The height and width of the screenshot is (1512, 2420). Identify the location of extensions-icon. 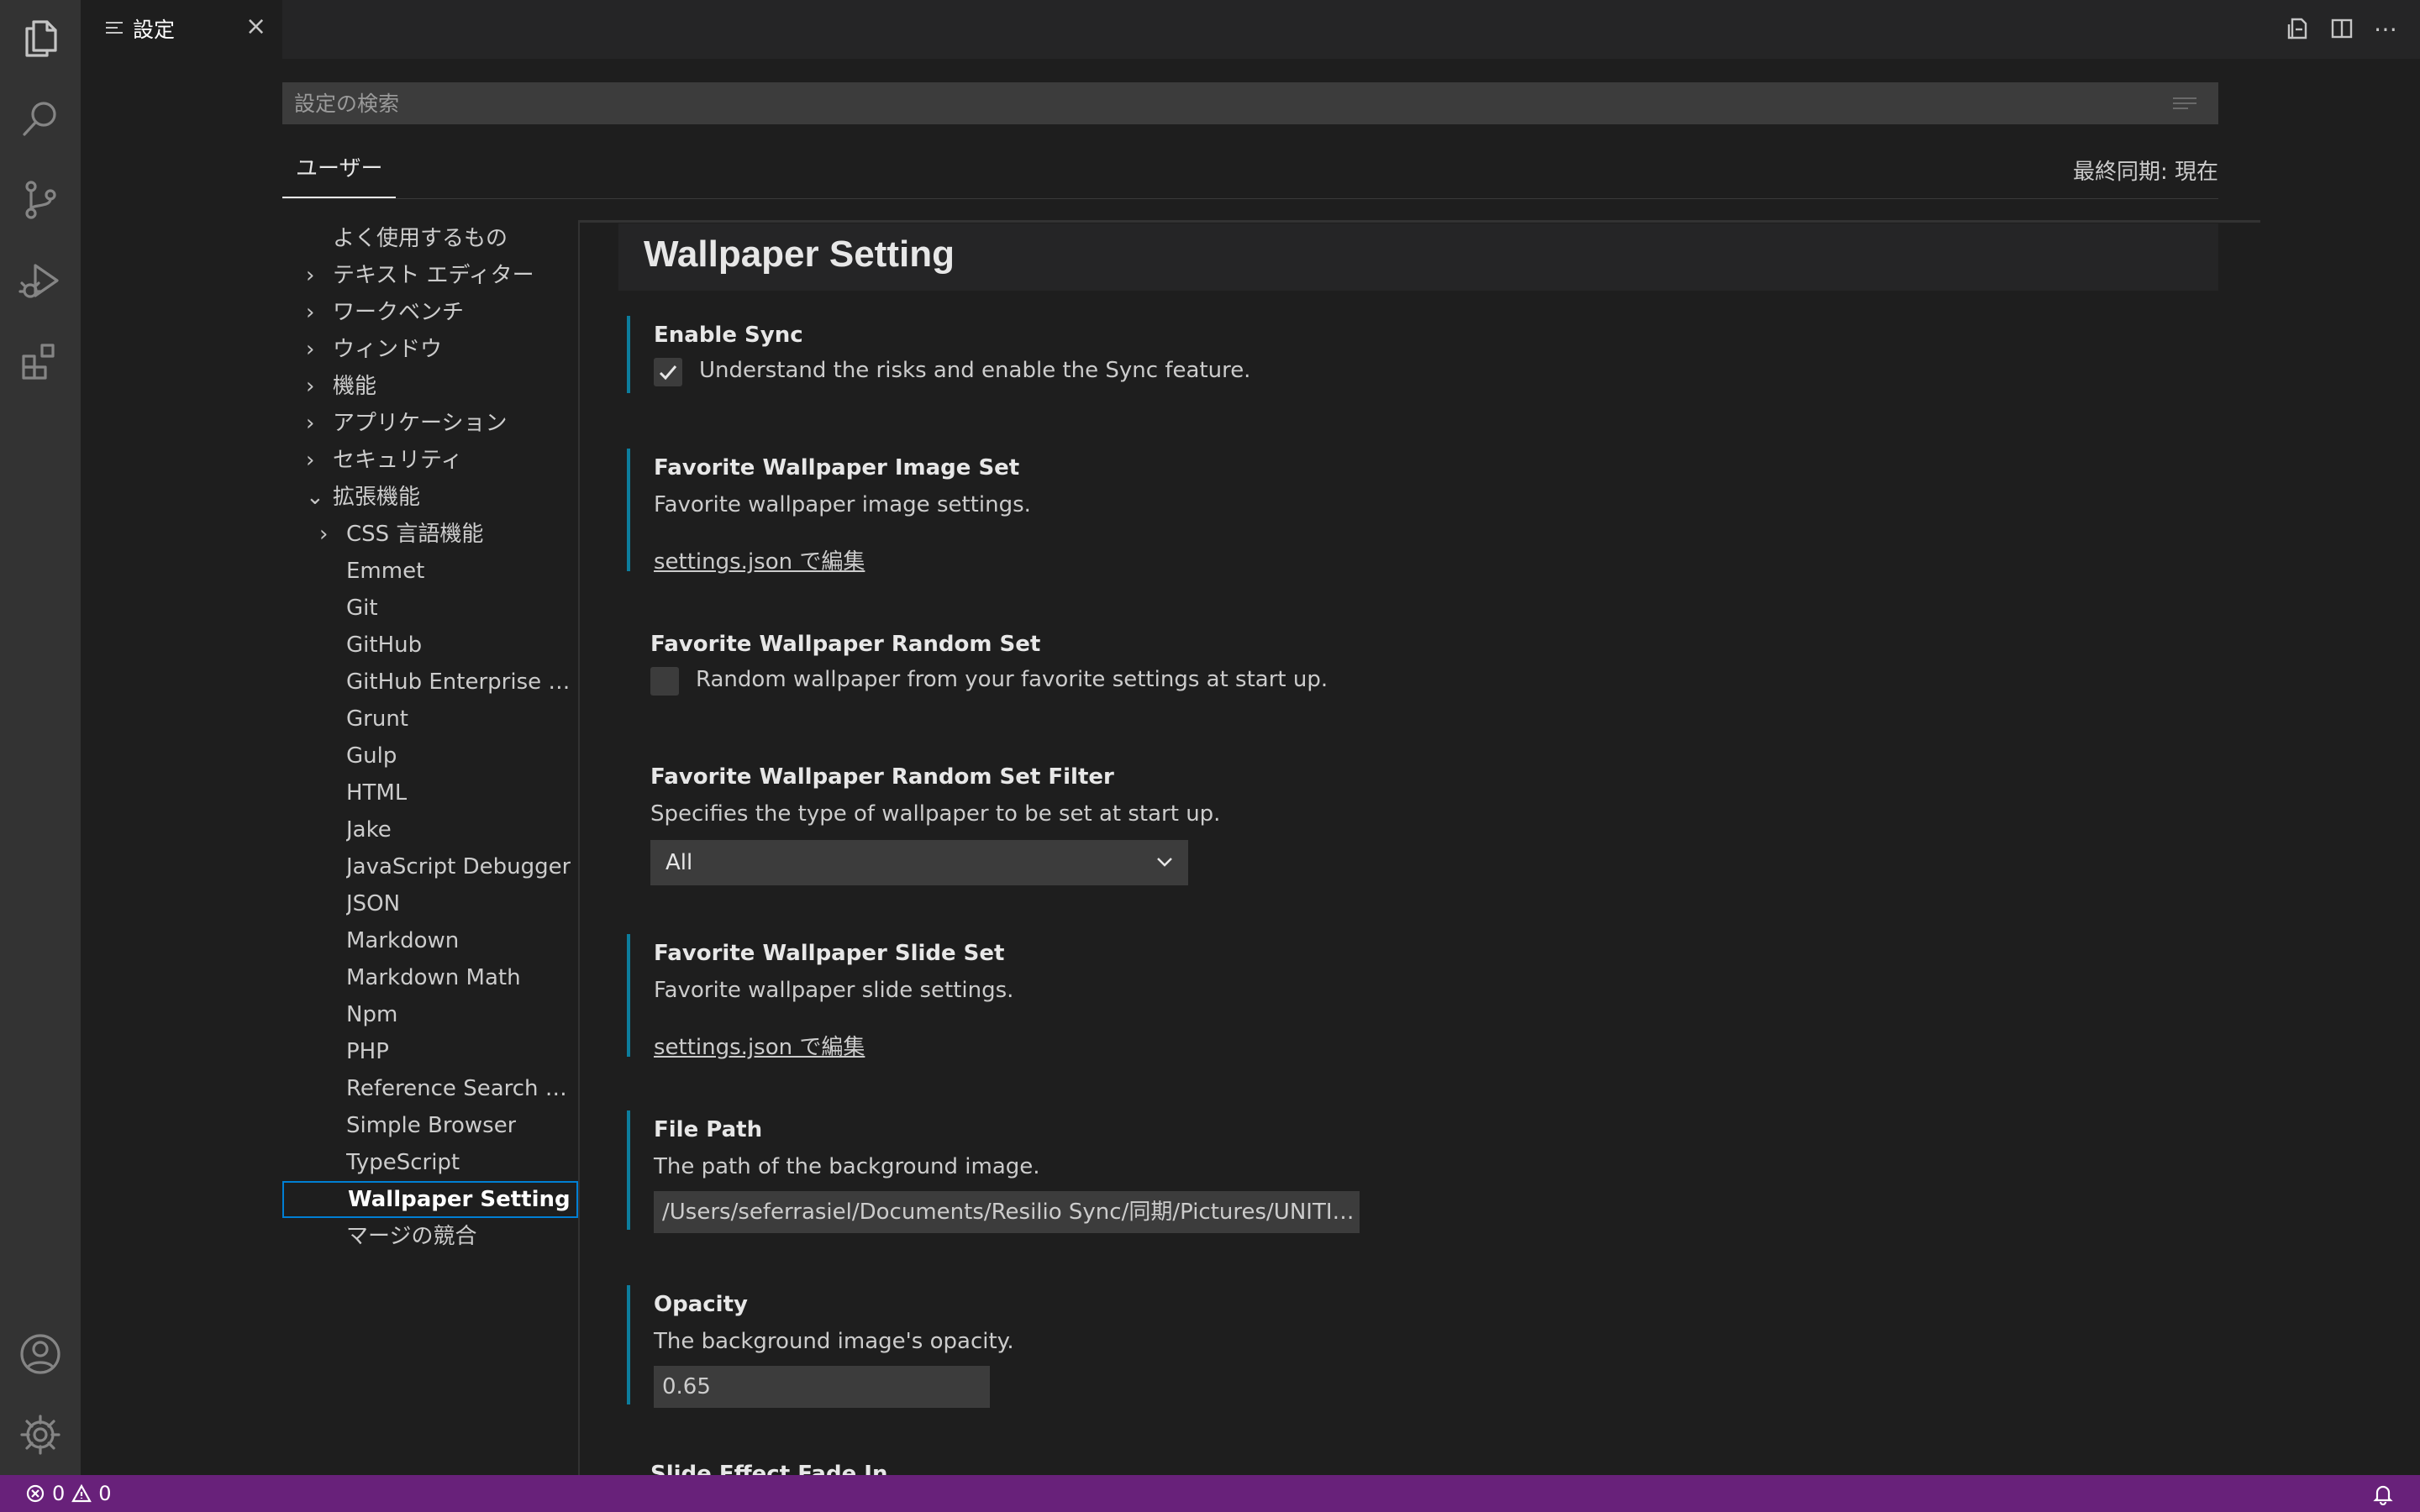
(40, 361).